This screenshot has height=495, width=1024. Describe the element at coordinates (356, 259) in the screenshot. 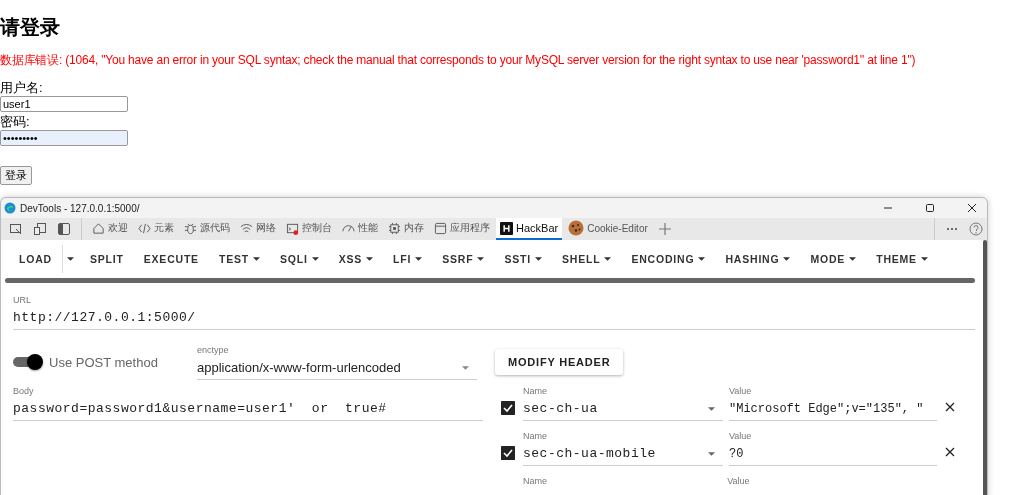

I see `menu-button: XSS` at that location.